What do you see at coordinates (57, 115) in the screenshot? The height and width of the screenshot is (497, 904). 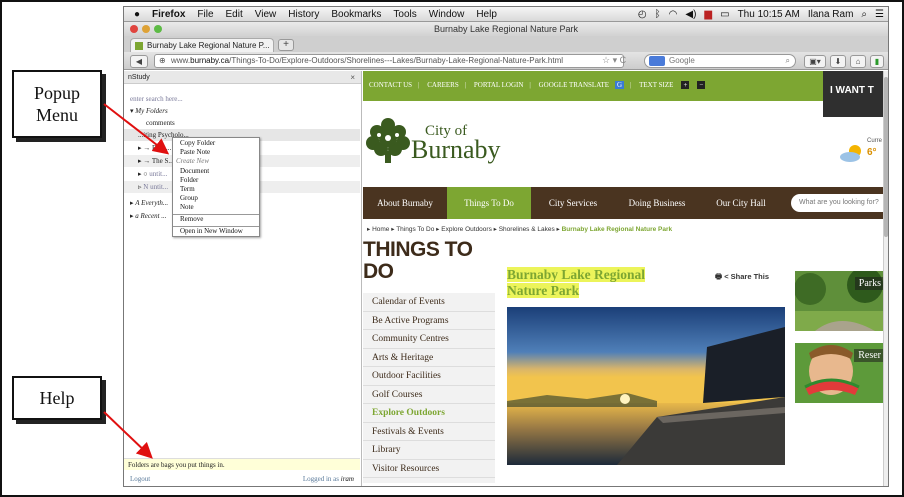 I see `callout-line-2: Menu` at bounding box center [57, 115].